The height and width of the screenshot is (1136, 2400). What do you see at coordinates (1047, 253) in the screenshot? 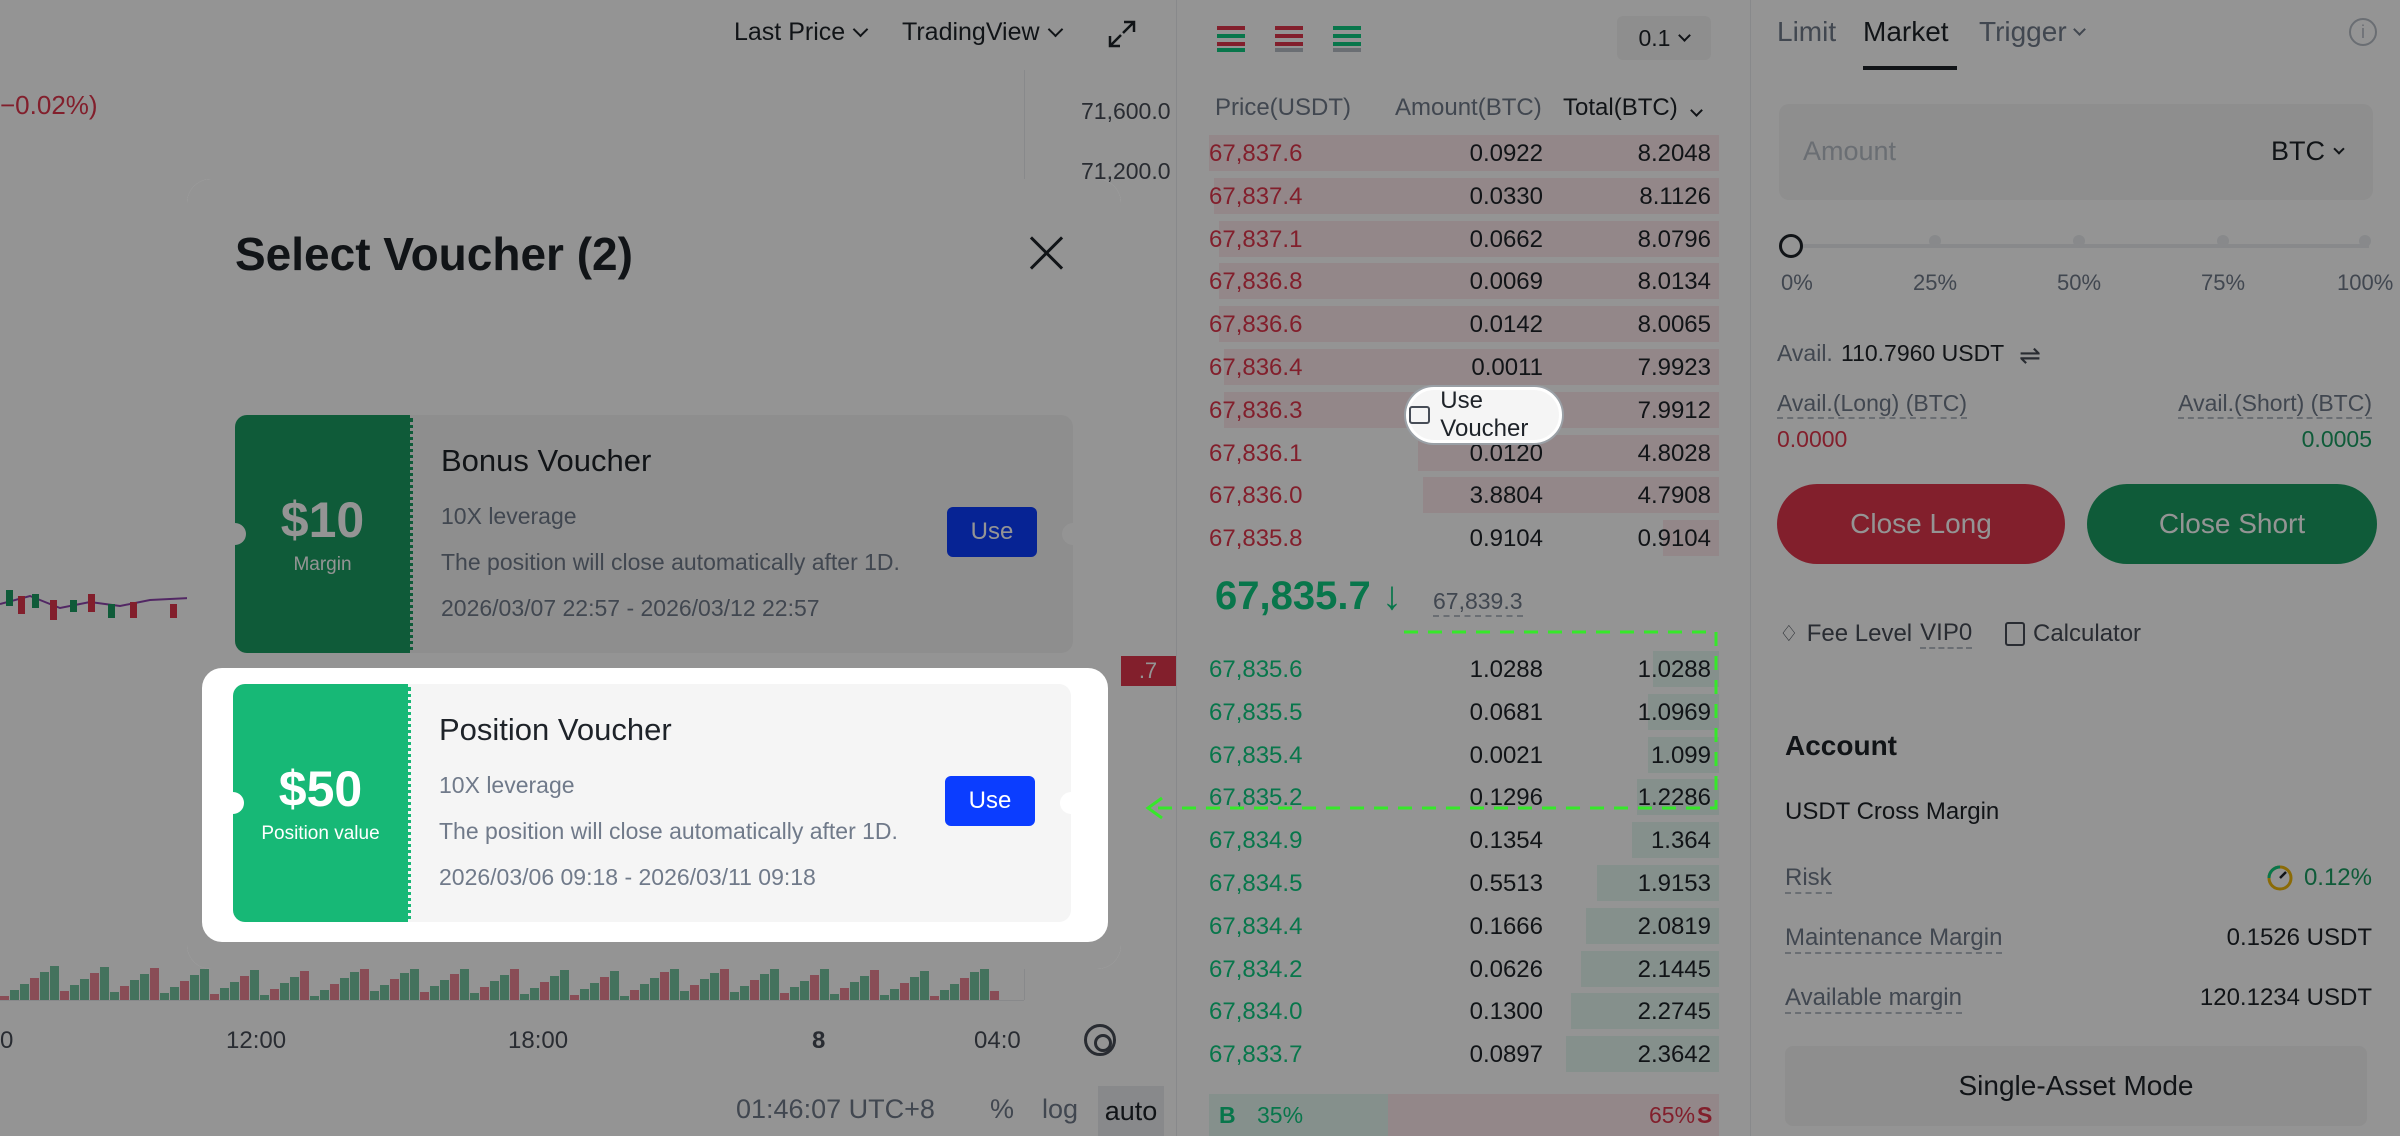
I see `close-icon` at bounding box center [1047, 253].